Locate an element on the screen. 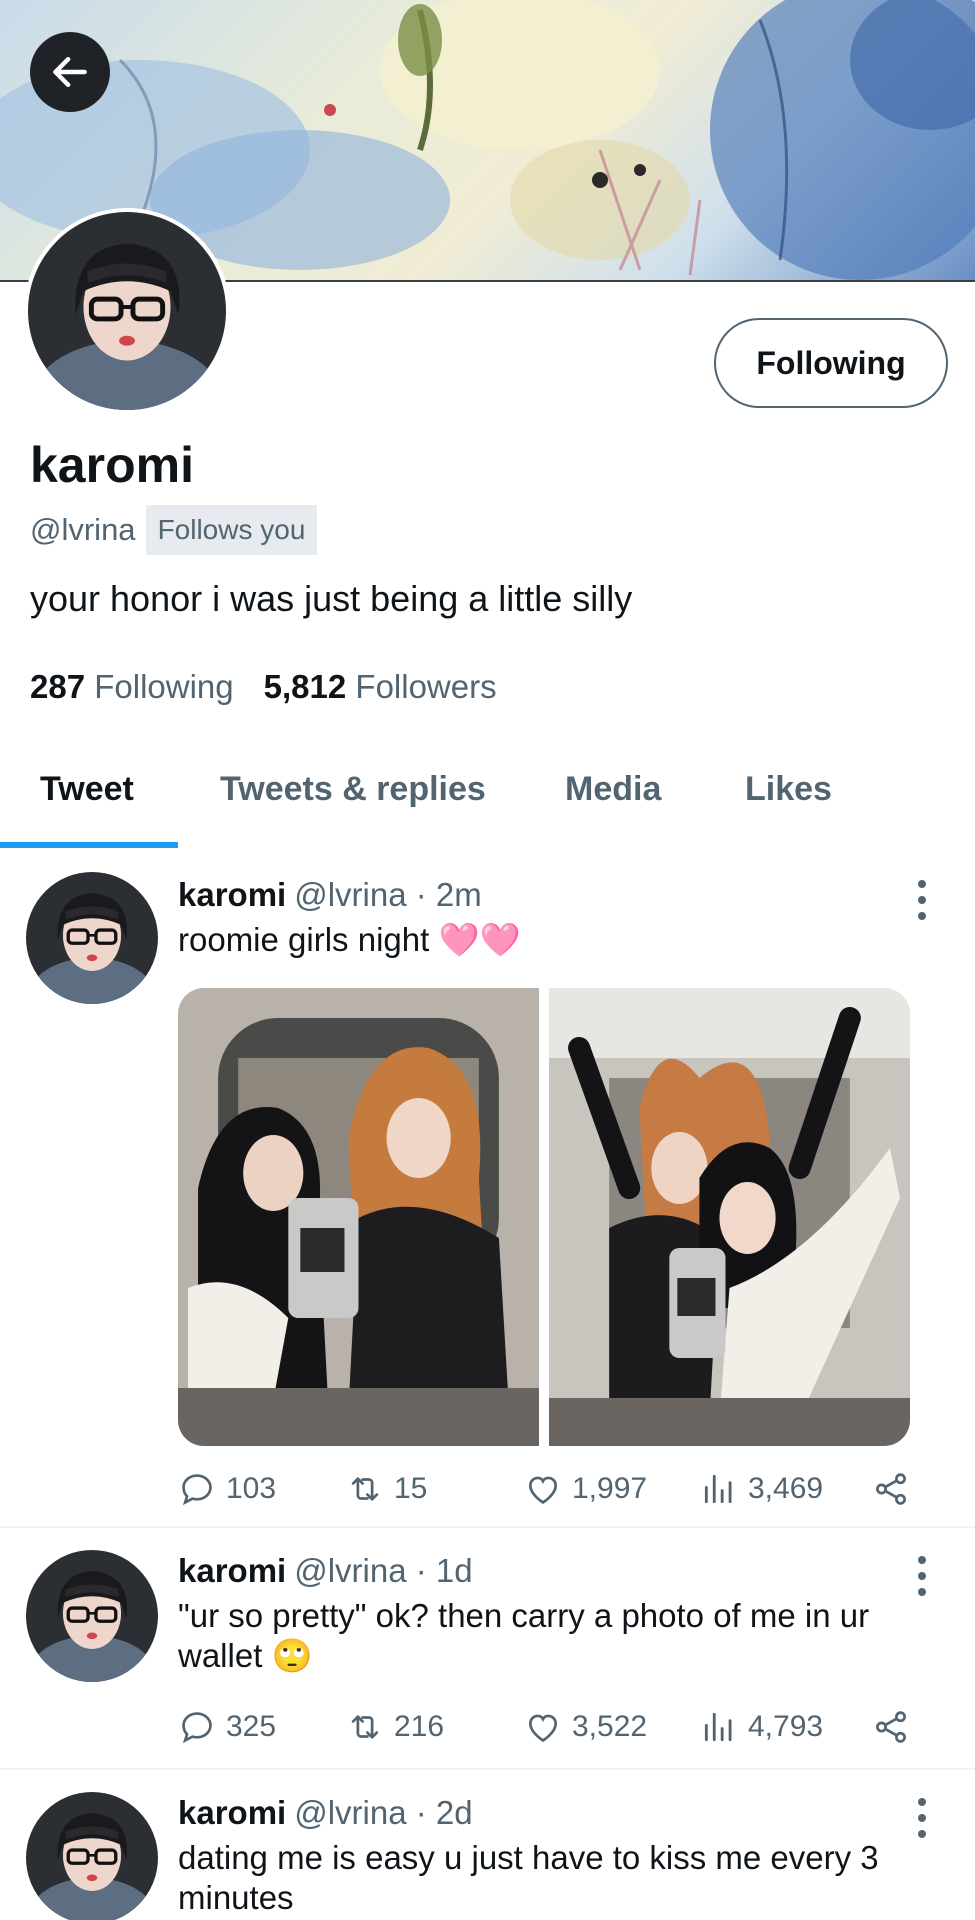 The width and height of the screenshot is (975, 1920). tab-likes: Likes is located at coordinates (788, 789).